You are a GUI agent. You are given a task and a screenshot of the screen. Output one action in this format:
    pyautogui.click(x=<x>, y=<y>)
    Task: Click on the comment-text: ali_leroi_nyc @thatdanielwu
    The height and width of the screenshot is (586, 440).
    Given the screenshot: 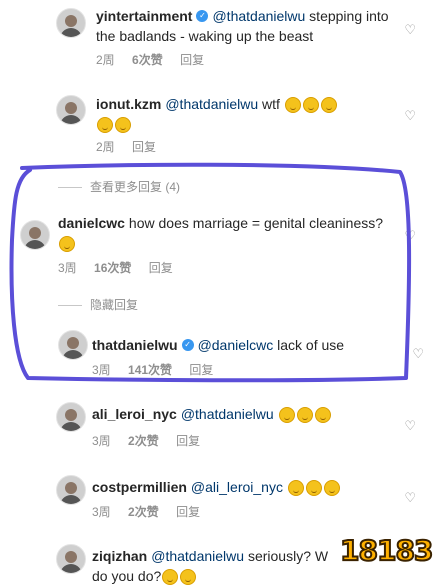 What is the action you would take?
    pyautogui.click(x=252, y=414)
    